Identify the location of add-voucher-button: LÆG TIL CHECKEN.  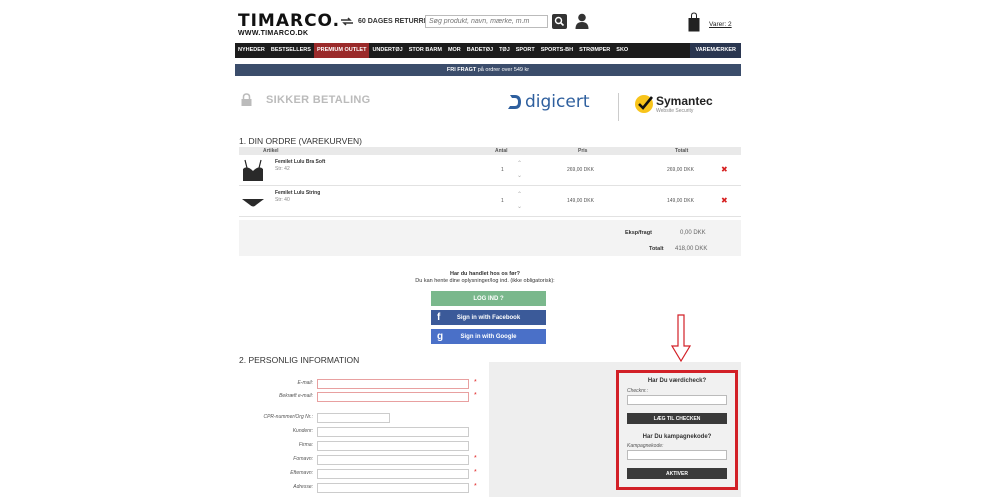
(677, 418).